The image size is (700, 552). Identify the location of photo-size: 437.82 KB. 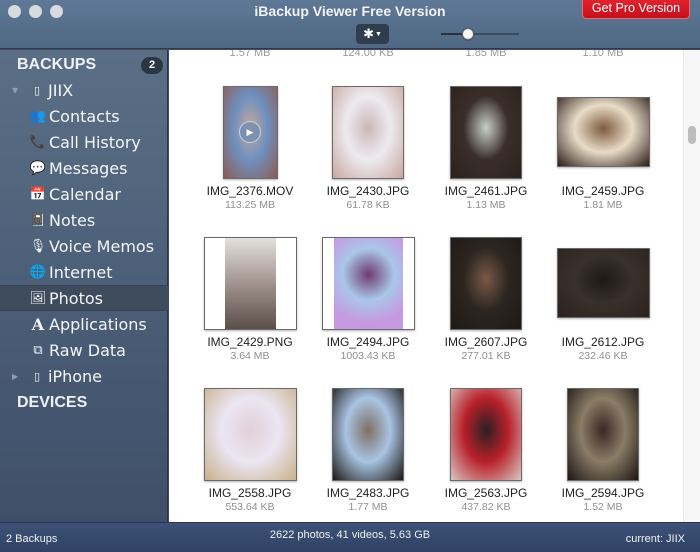
(486, 507).